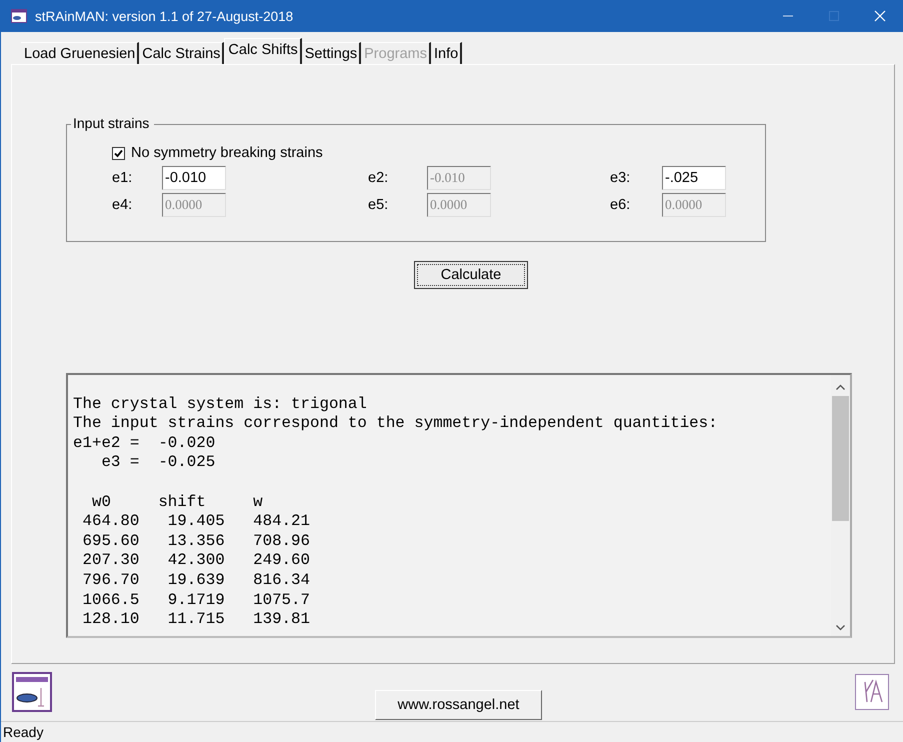 The width and height of the screenshot is (903, 742). Describe the element at coordinates (23, 732) in the screenshot. I see `status-text: Ready` at that location.